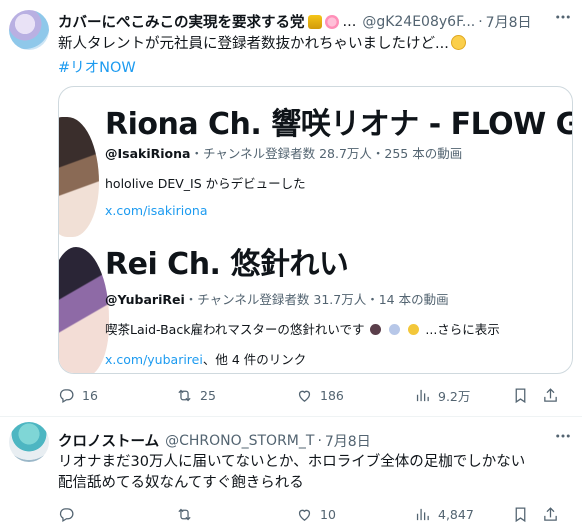 Image resolution: width=582 pixels, height=532 pixels. Describe the element at coordinates (227, 261) in the screenshot. I see `channel-2-title: Rei Ch. 悠針れい` at that location.